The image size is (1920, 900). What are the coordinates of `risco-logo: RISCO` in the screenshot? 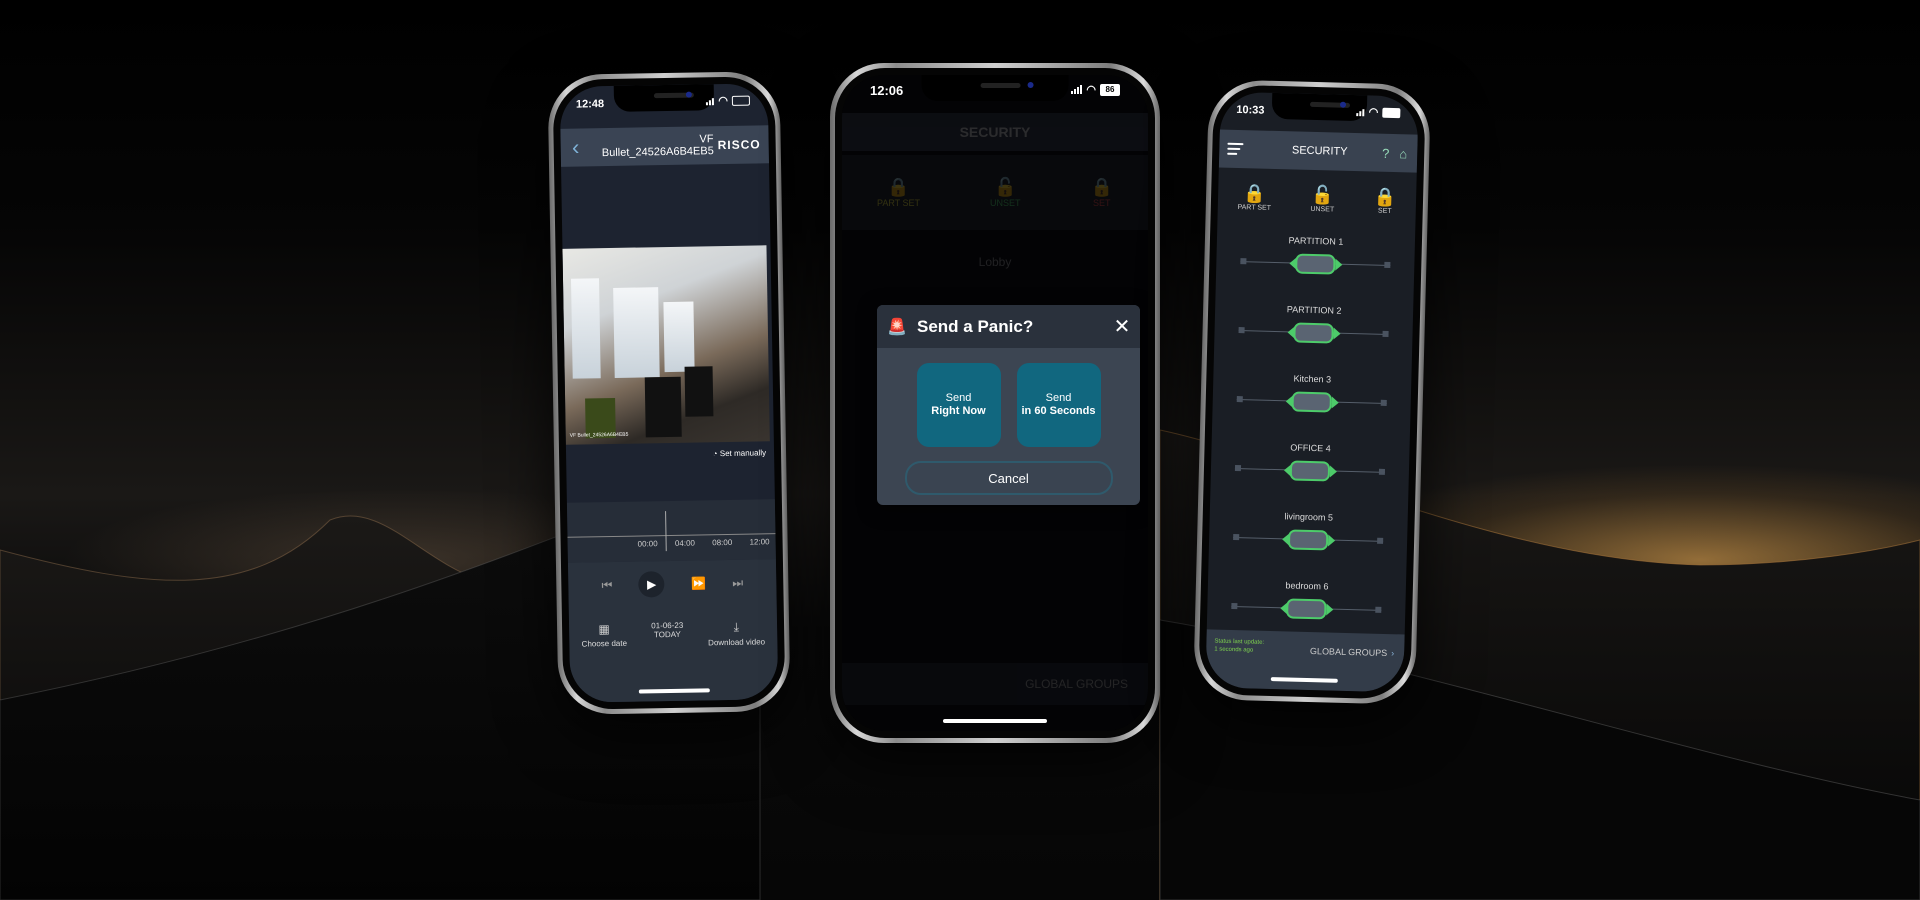 It's located at (739, 145).